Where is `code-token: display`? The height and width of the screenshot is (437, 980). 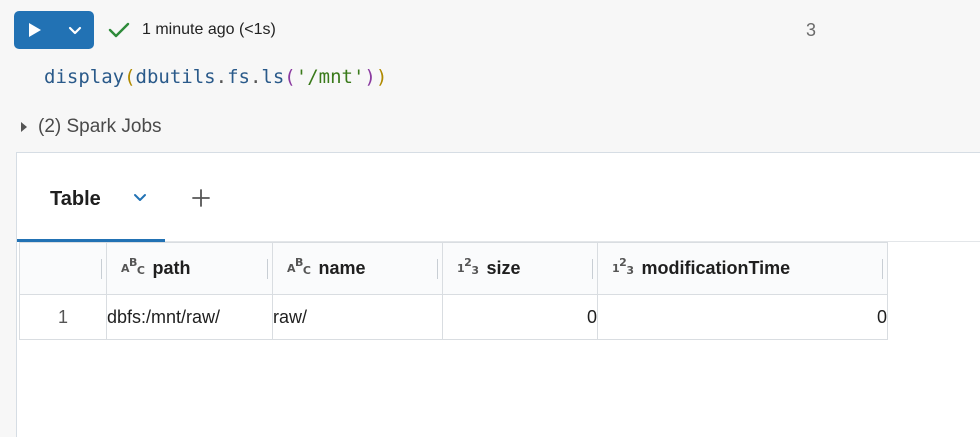
code-token: display is located at coordinates (84, 77).